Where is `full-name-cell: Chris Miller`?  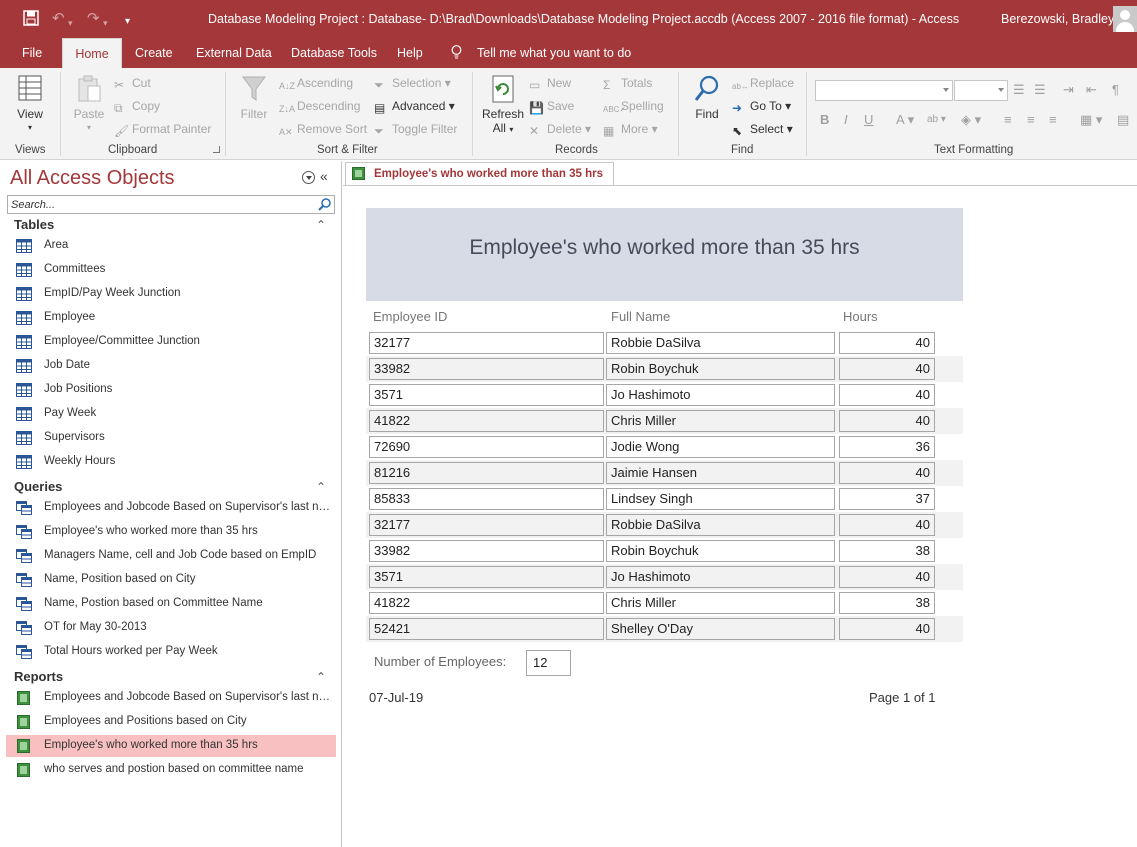
full-name-cell: Chris Miller is located at coordinates (720, 603).